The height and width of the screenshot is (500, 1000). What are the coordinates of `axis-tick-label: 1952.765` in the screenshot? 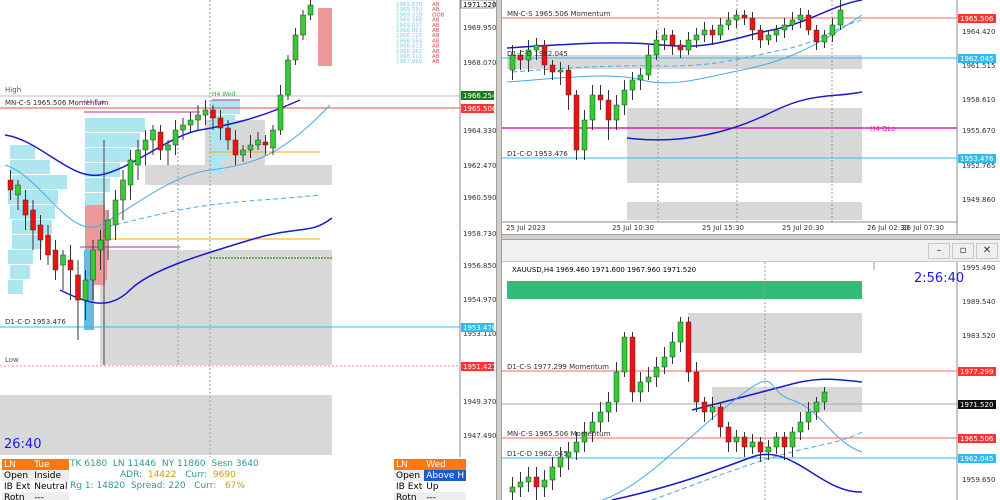 It's located at (978, 166).